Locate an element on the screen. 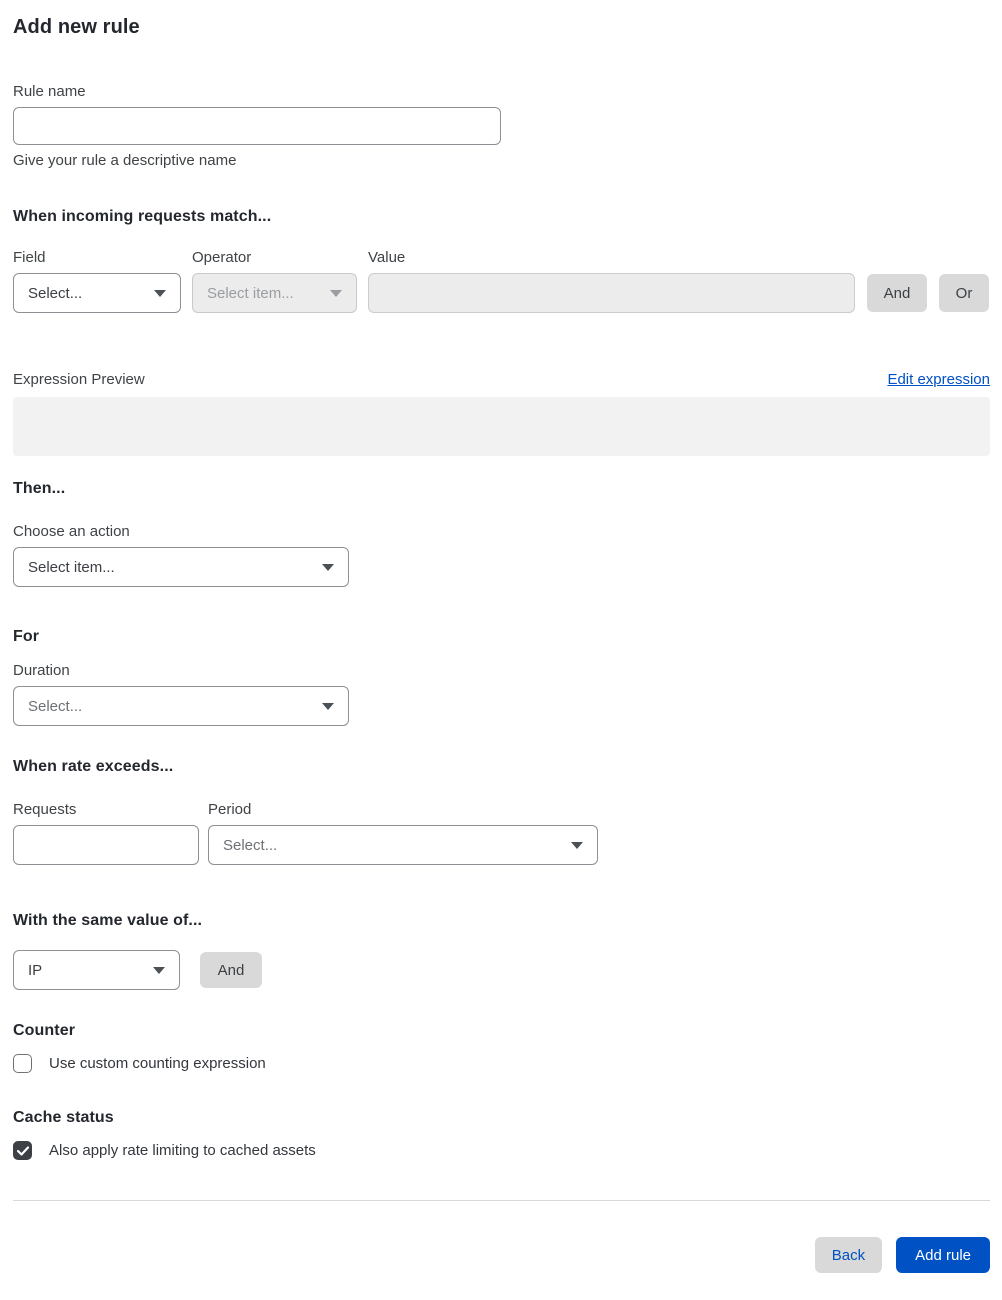 This screenshot has height=1300, width=1002. back-button: Back is located at coordinates (848, 1255).